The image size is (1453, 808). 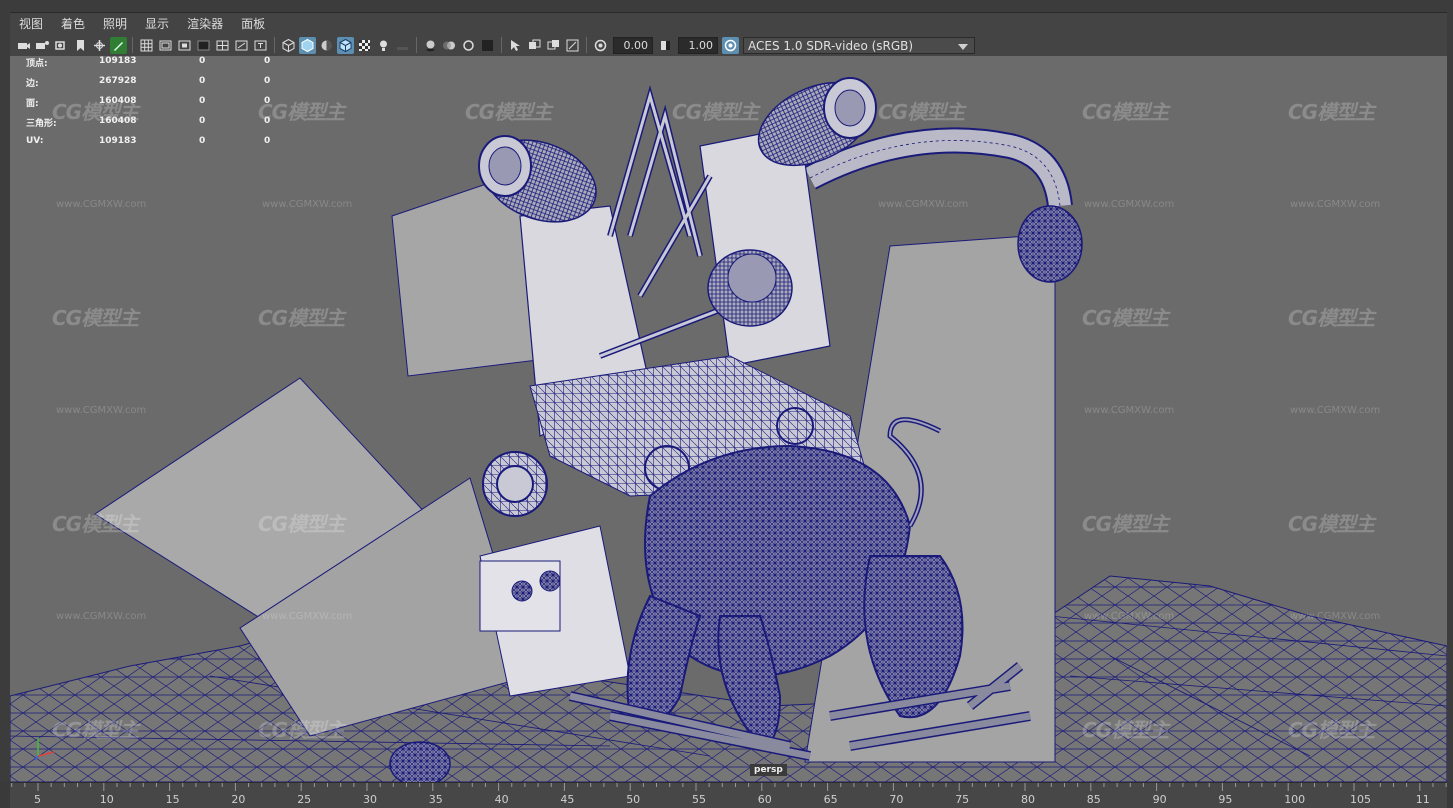 What do you see at coordinates (1295, 799) in the screenshot?
I see `time-slider-tick-label: 100` at bounding box center [1295, 799].